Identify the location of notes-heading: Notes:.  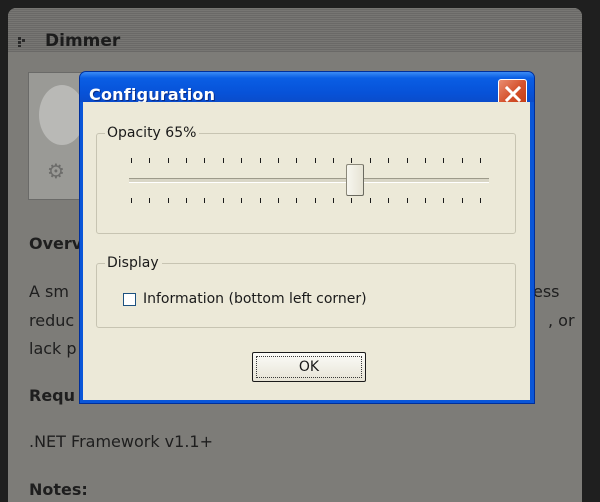
(58, 489).